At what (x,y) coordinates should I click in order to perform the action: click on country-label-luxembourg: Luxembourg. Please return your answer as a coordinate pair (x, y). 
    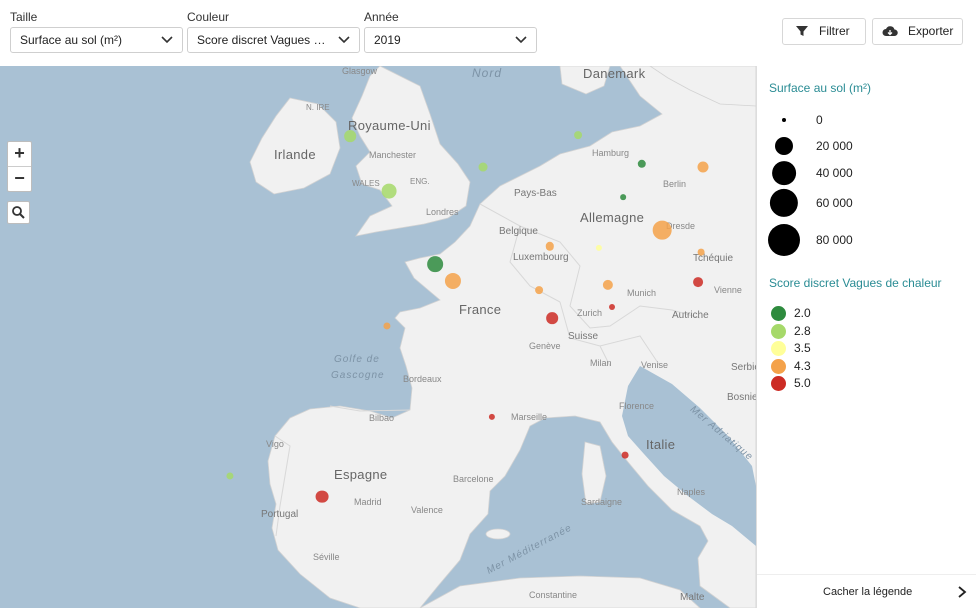
    Looking at the image, I should click on (541, 257).